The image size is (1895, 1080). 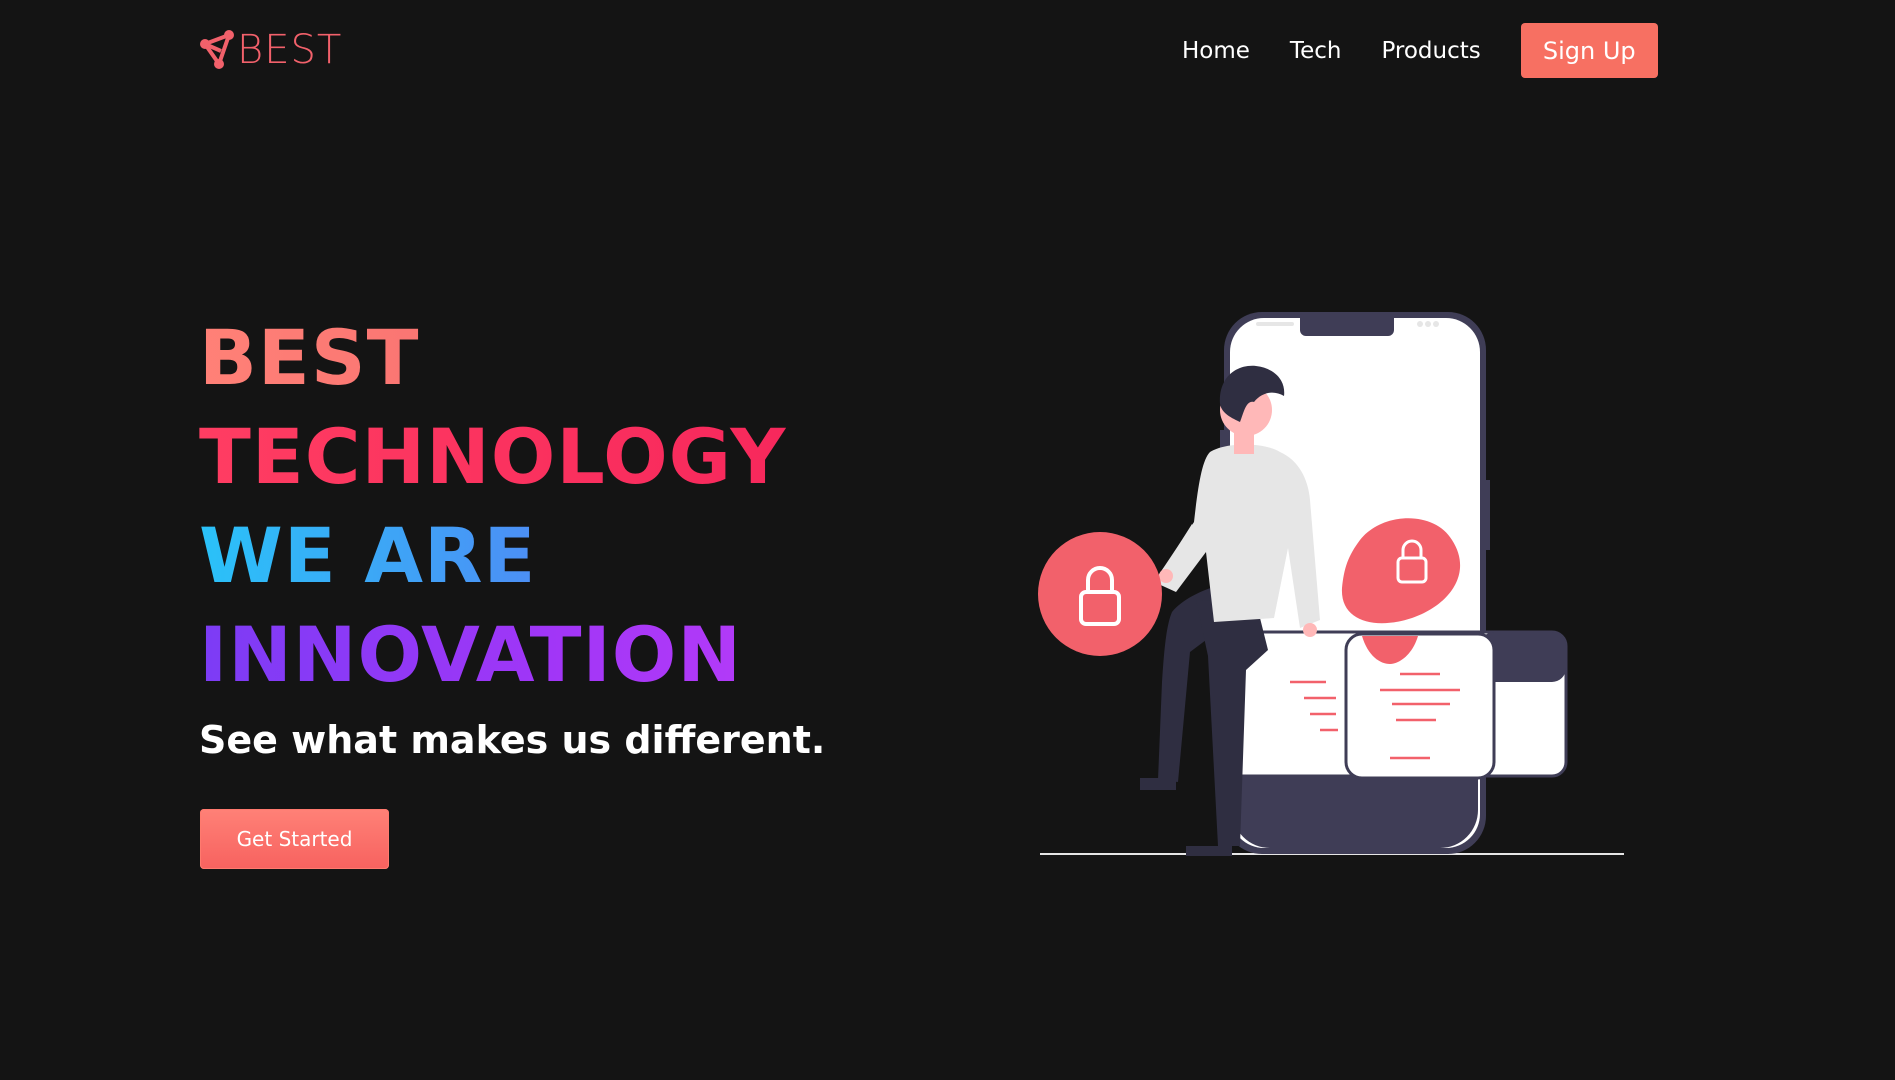 What do you see at coordinates (1209, 851) in the screenshot?
I see `person-front-shoe` at bounding box center [1209, 851].